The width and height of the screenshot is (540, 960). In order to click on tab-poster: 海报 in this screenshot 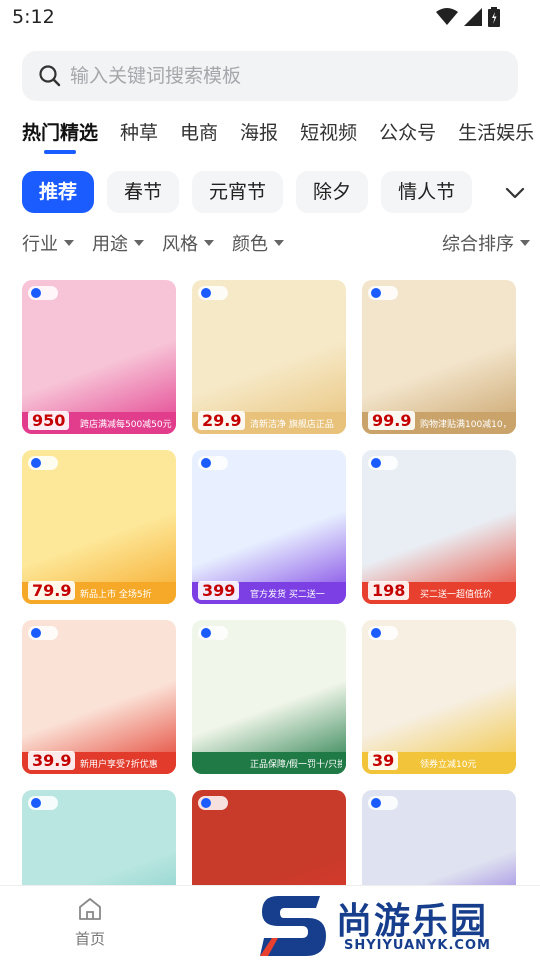, I will do `click(259, 137)`.